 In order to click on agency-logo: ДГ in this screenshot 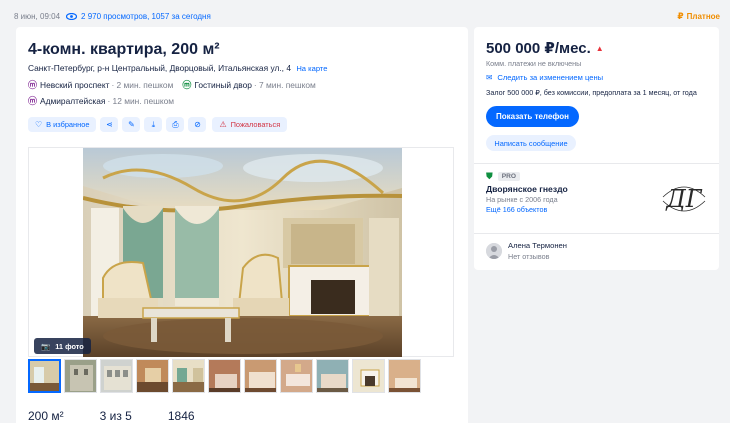, I will do `click(684, 198)`.